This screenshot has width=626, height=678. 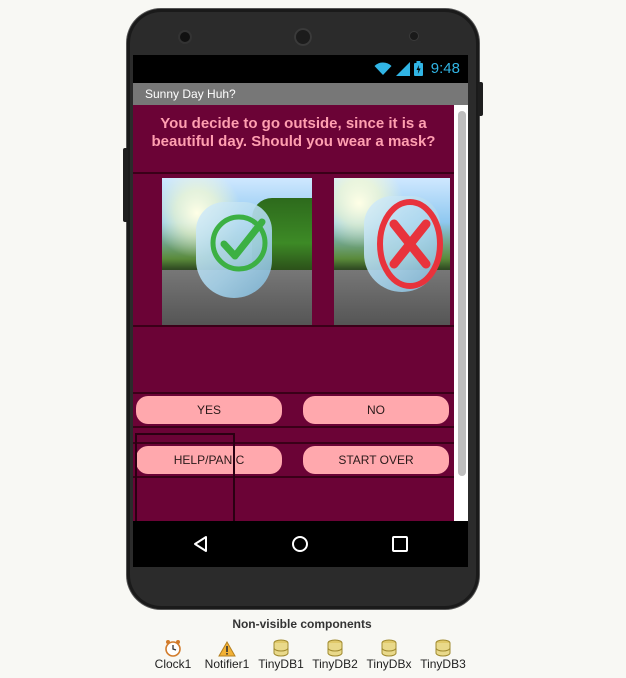 What do you see at coordinates (402, 68) in the screenshot?
I see `signal-icon` at bounding box center [402, 68].